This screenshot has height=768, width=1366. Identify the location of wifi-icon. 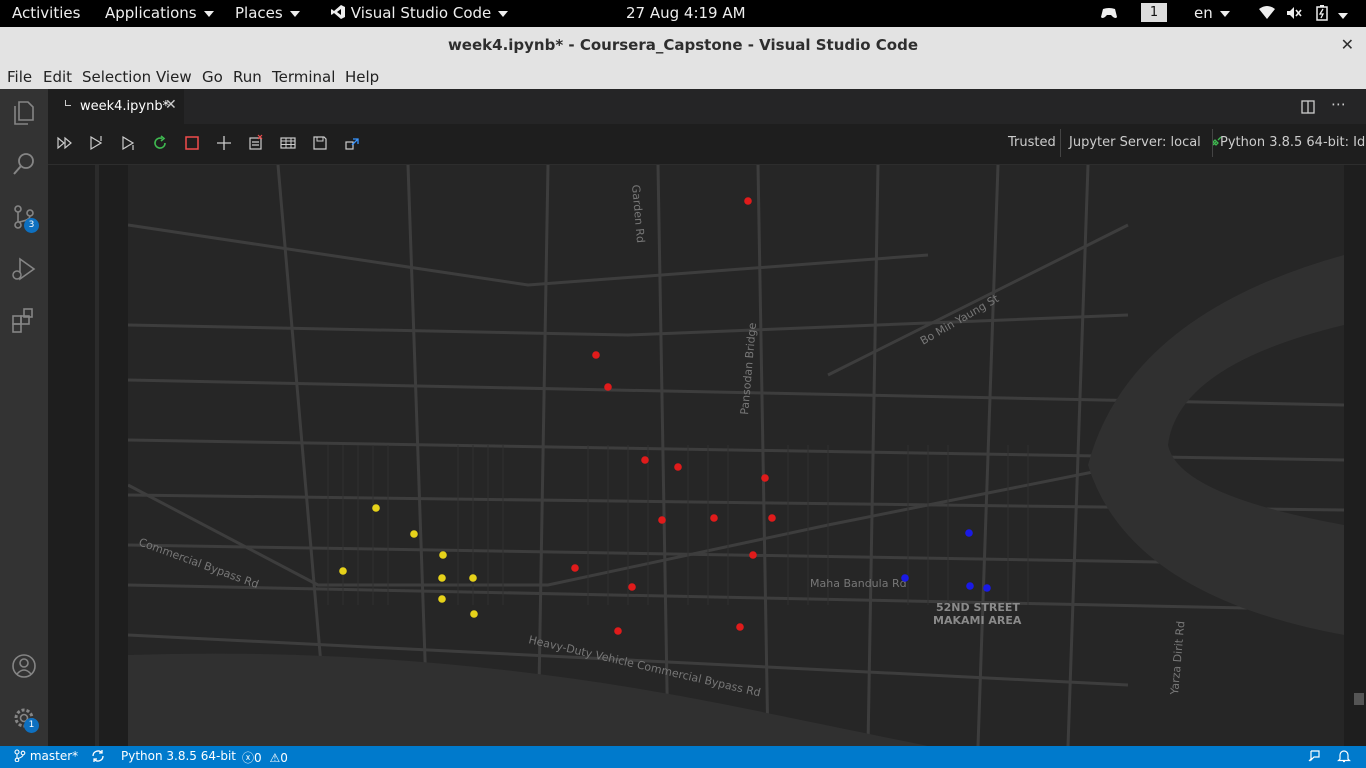
(1267, 15).